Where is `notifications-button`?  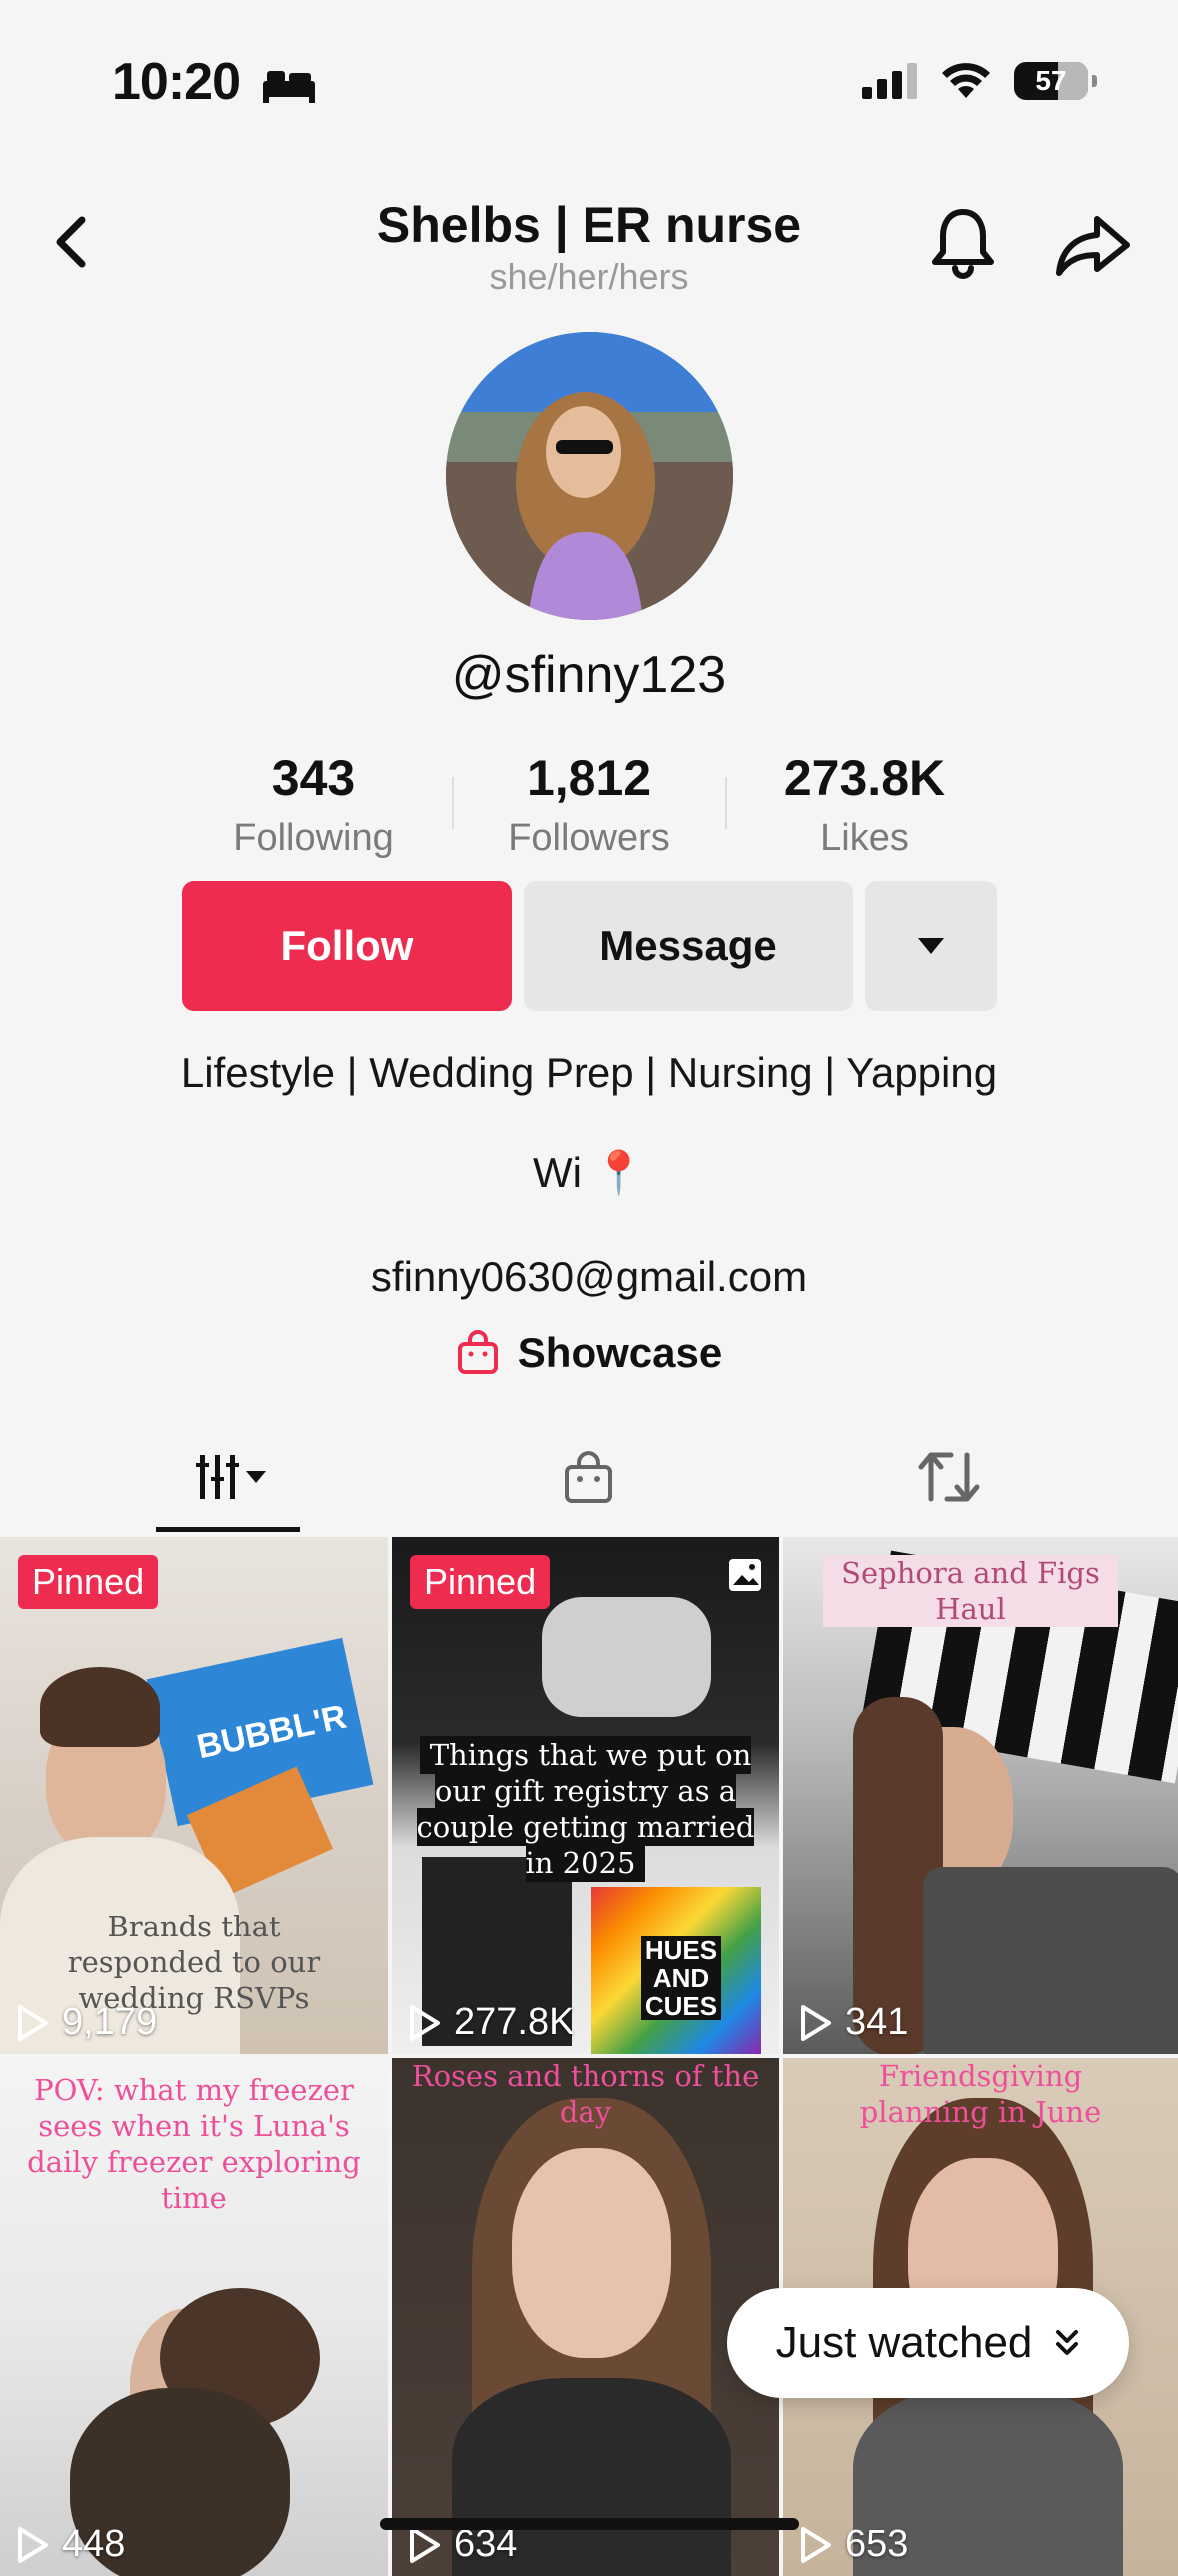
notifications-button is located at coordinates (963, 242).